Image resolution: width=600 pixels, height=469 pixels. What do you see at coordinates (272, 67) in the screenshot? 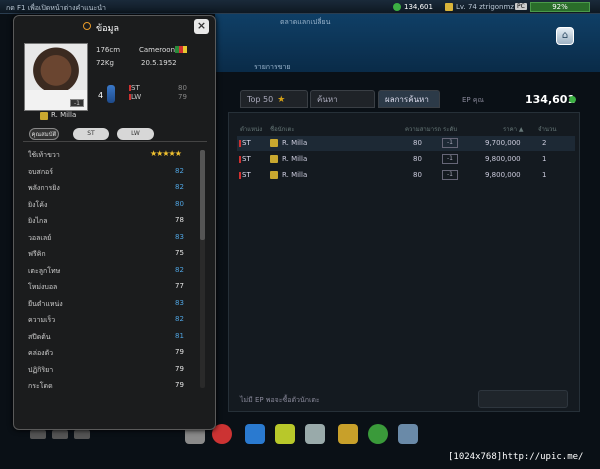
I see `market-subtitle: รายการขาย` at bounding box center [272, 67].